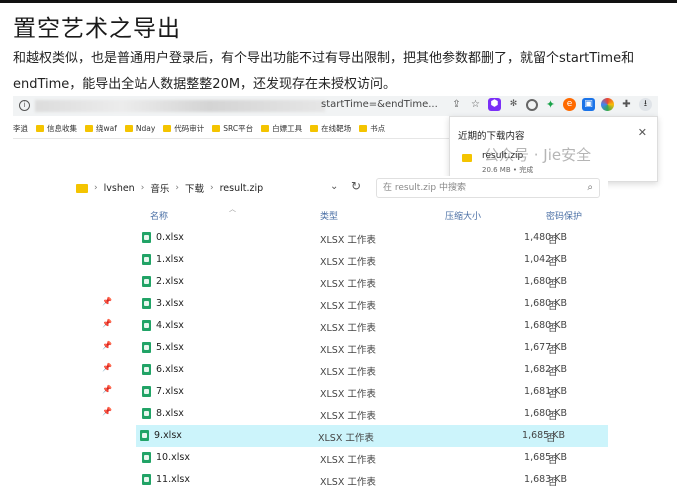 The image size is (677, 491). Describe the element at coordinates (373, 304) in the screenshot. I see `file-row: 3.xlsx XLSX 工作表 1,680 KB 否` at that location.